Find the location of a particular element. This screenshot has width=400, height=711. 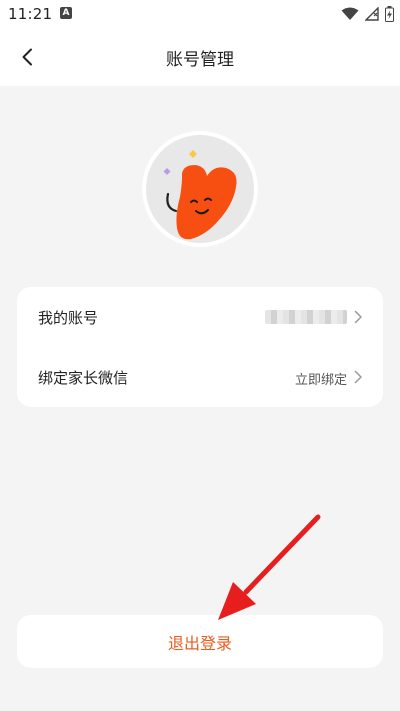

notification-icon: A is located at coordinates (66, 13).